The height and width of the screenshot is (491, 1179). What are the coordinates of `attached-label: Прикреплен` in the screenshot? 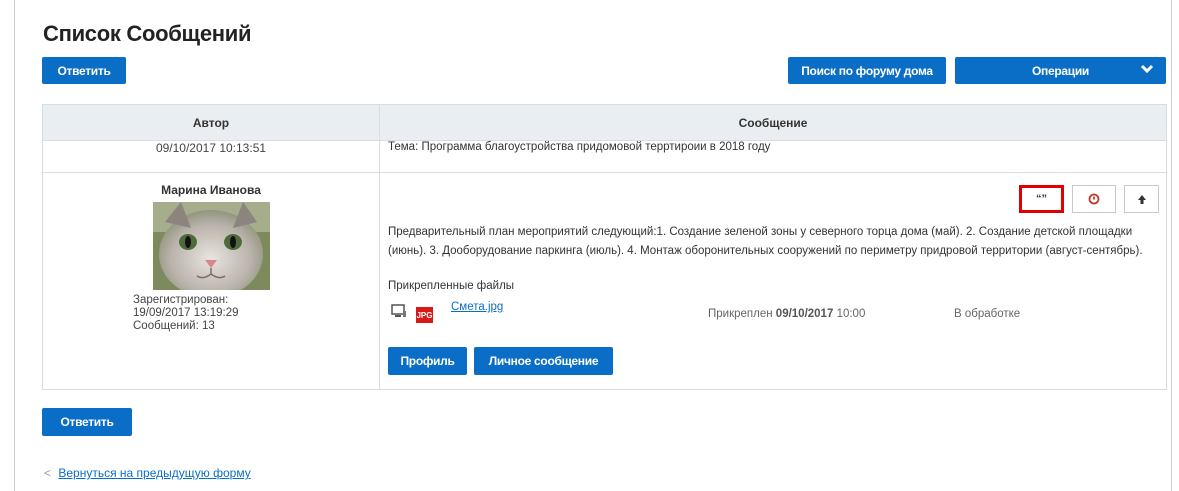 It's located at (740, 314).